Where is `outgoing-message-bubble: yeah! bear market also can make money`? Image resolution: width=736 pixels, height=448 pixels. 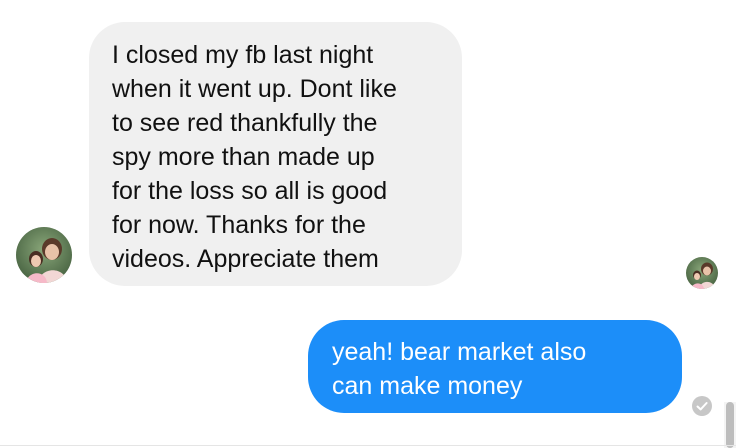 outgoing-message-bubble: yeah! bear market also can make money is located at coordinates (495, 366).